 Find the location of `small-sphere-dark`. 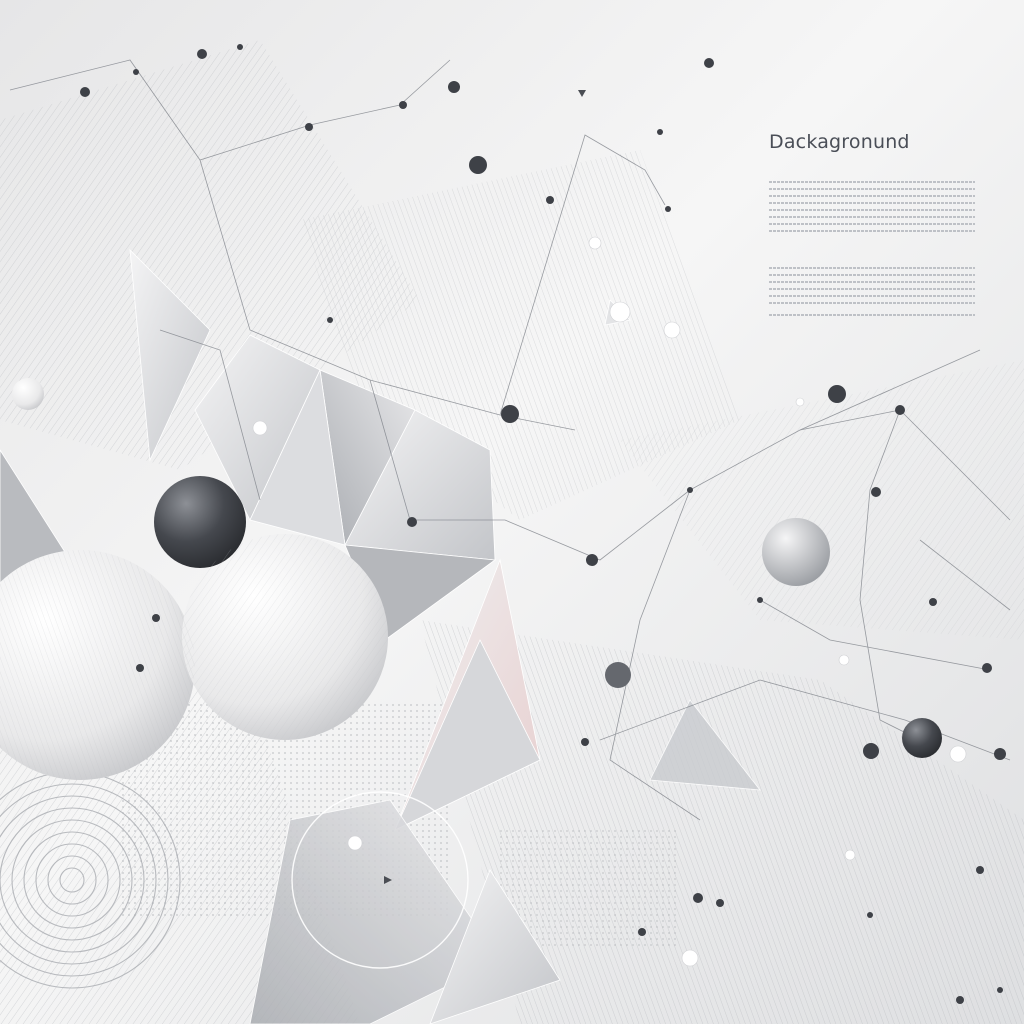

small-sphere-dark is located at coordinates (922, 738).